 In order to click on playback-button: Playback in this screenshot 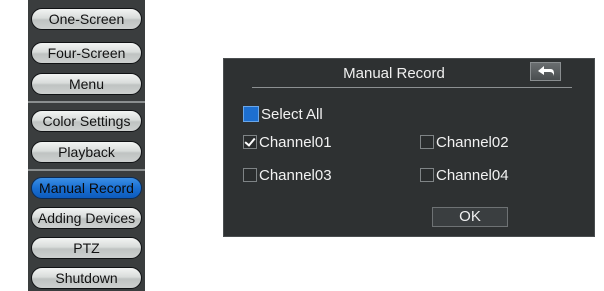, I will do `click(86, 152)`.